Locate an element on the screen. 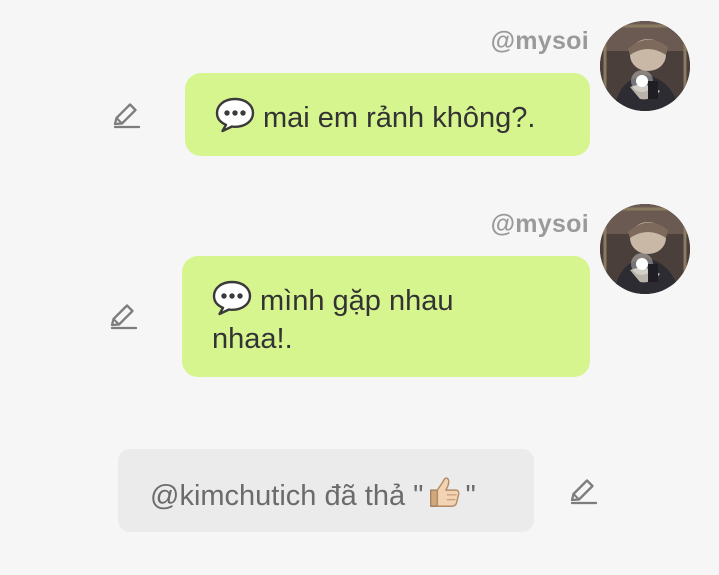  message-text: mai em rảnh không?. is located at coordinates (399, 118).